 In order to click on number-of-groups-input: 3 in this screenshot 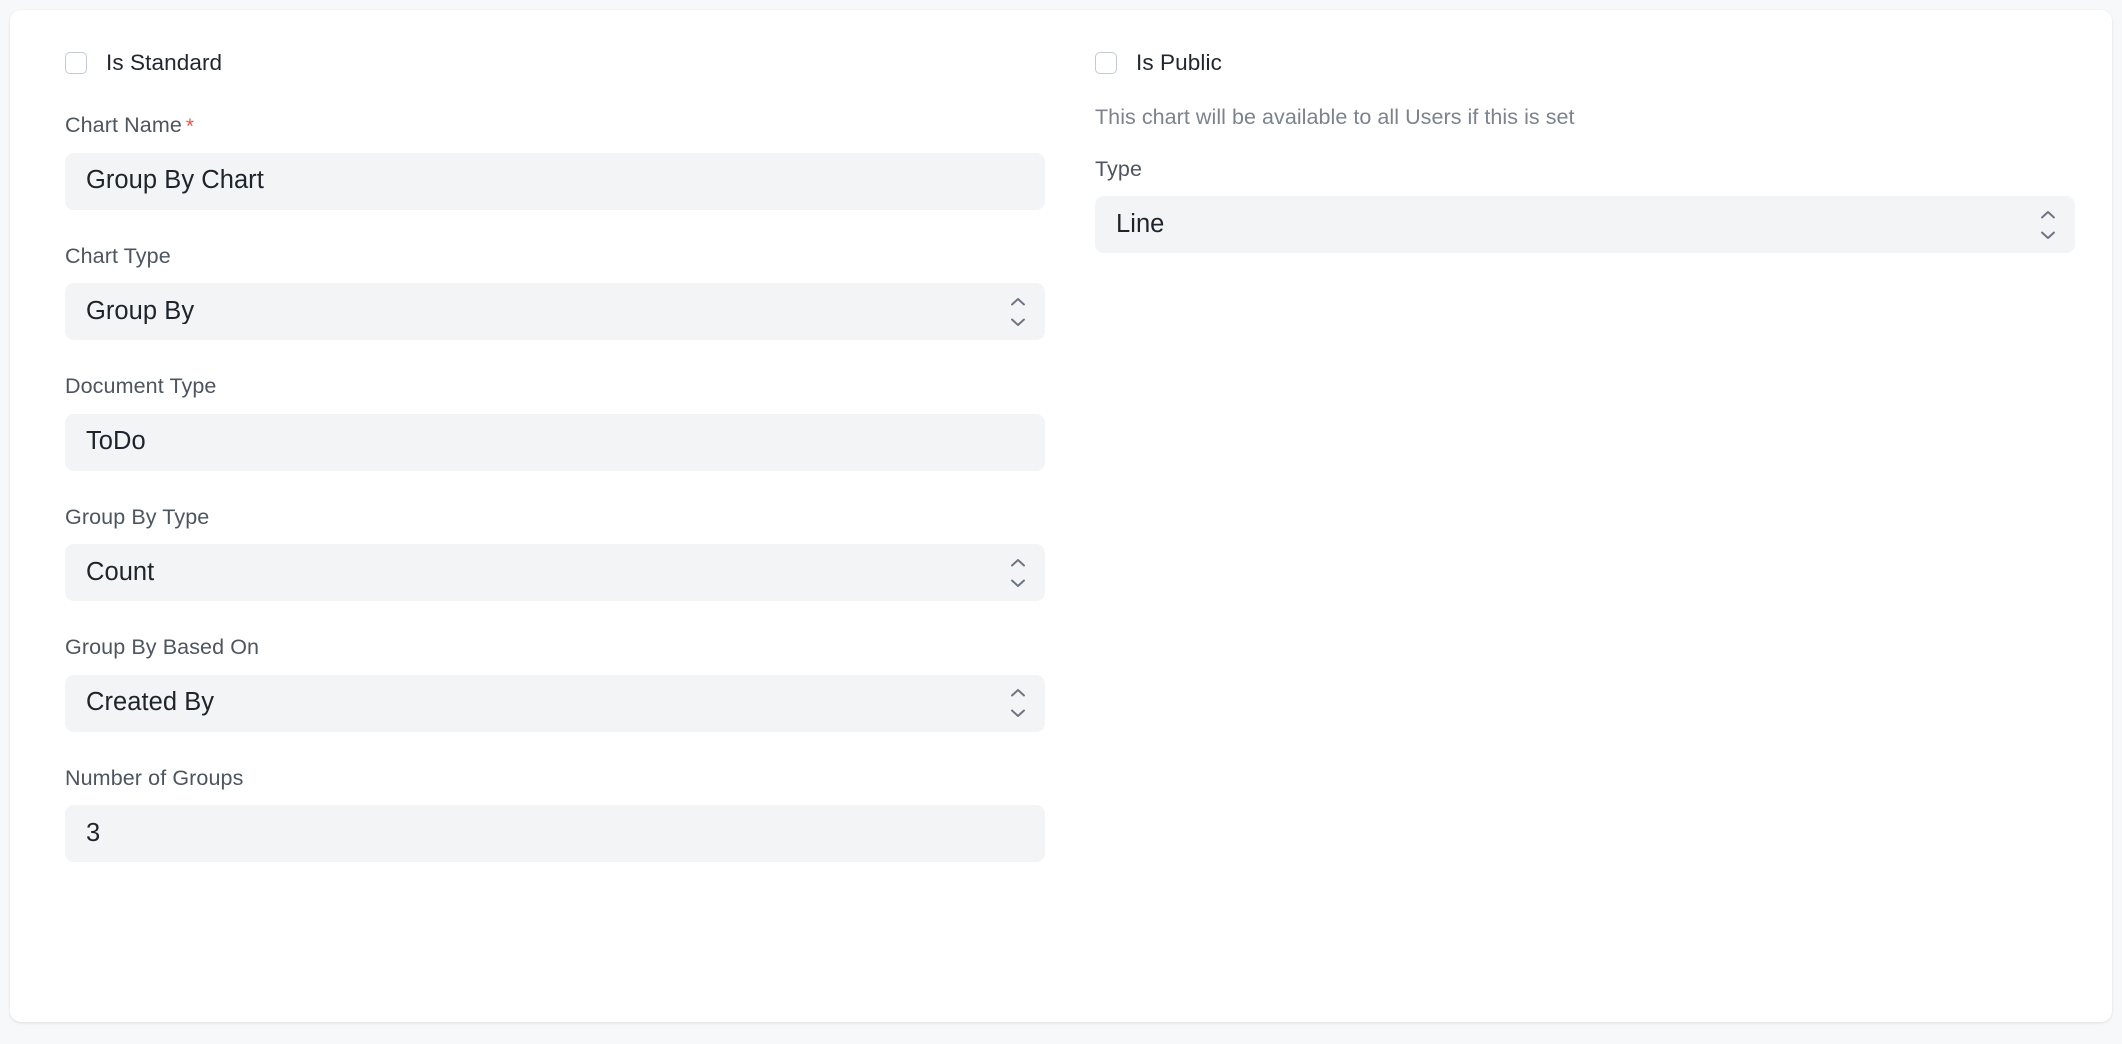, I will do `click(555, 833)`.